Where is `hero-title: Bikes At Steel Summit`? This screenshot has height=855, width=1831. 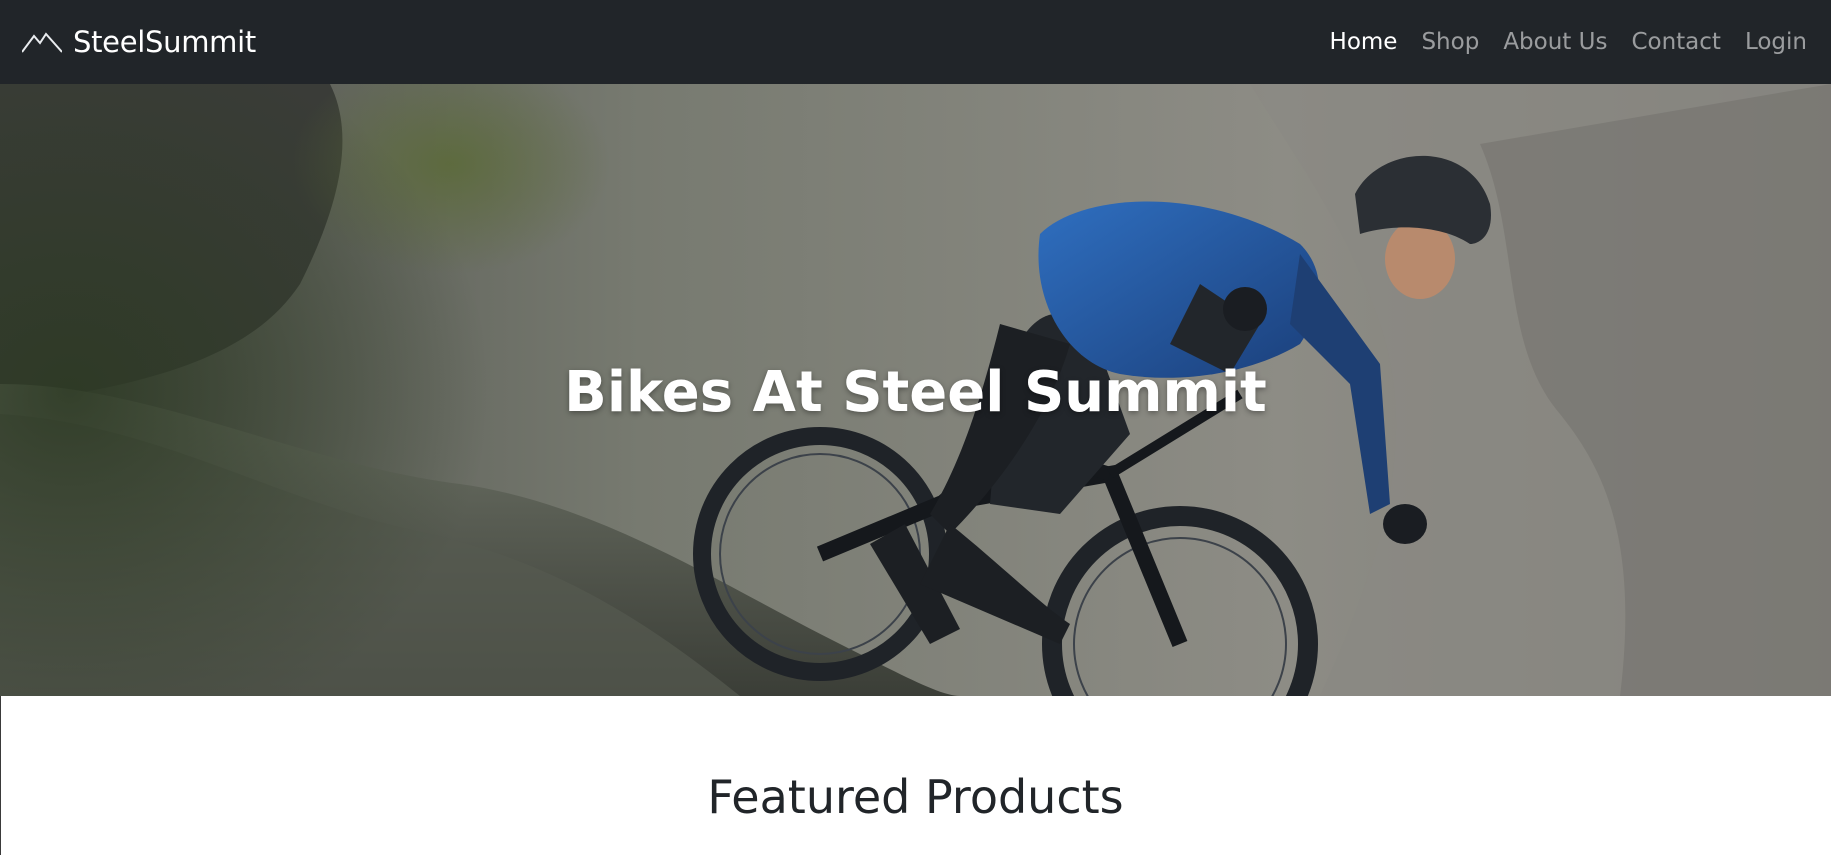 hero-title: Bikes At Steel Summit is located at coordinates (915, 392).